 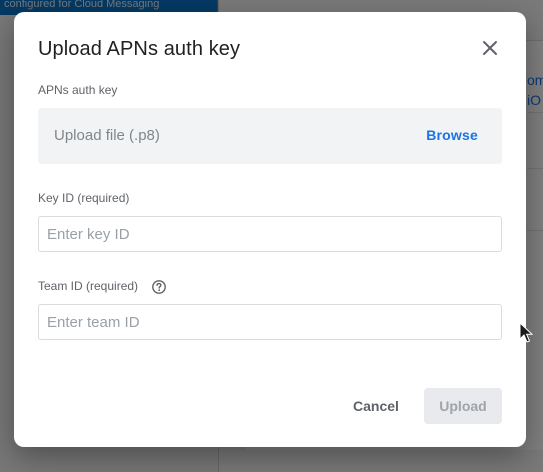 I want to click on dialog-title: Upload APNs auth key, so click(x=139, y=49).